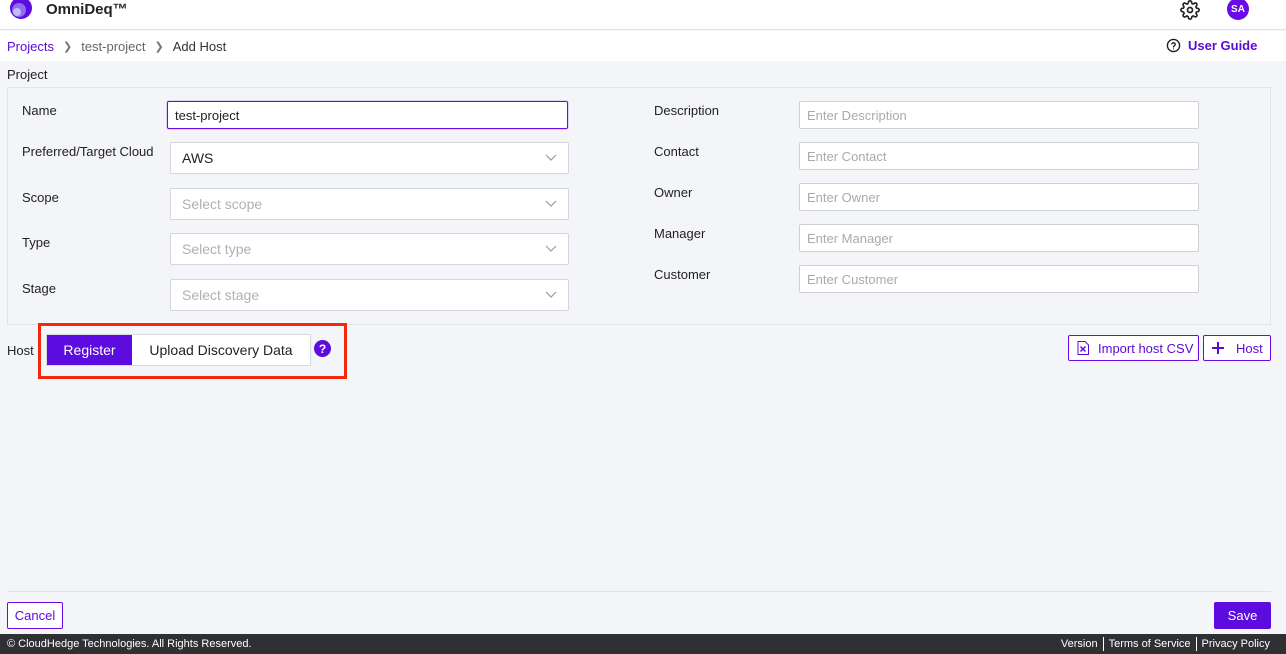 The image size is (1286, 654). I want to click on app-name: OmniDeq™, so click(87, 9).